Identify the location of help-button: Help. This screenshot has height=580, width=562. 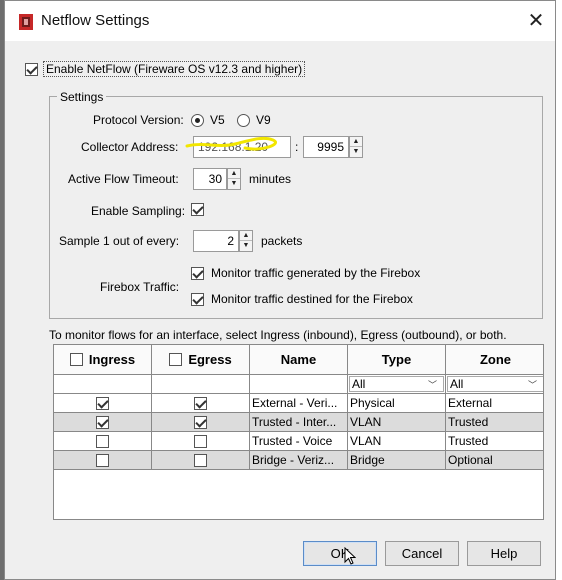
(504, 553).